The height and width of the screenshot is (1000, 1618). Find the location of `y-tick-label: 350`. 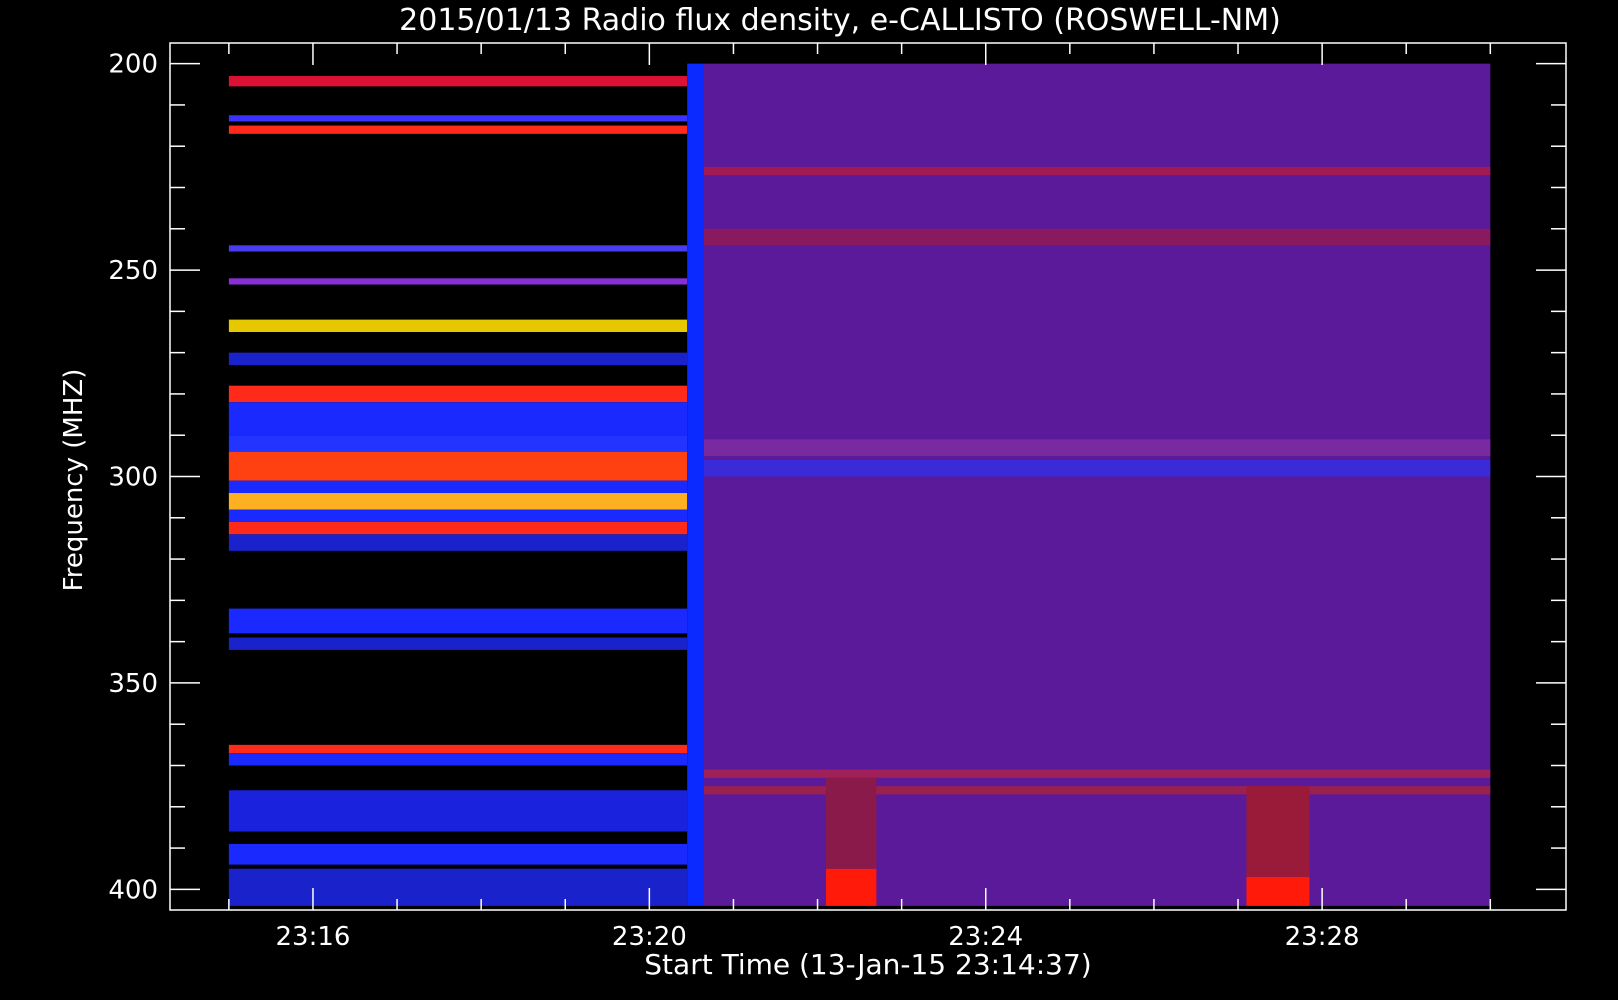

y-tick-label: 350 is located at coordinates (133, 684).